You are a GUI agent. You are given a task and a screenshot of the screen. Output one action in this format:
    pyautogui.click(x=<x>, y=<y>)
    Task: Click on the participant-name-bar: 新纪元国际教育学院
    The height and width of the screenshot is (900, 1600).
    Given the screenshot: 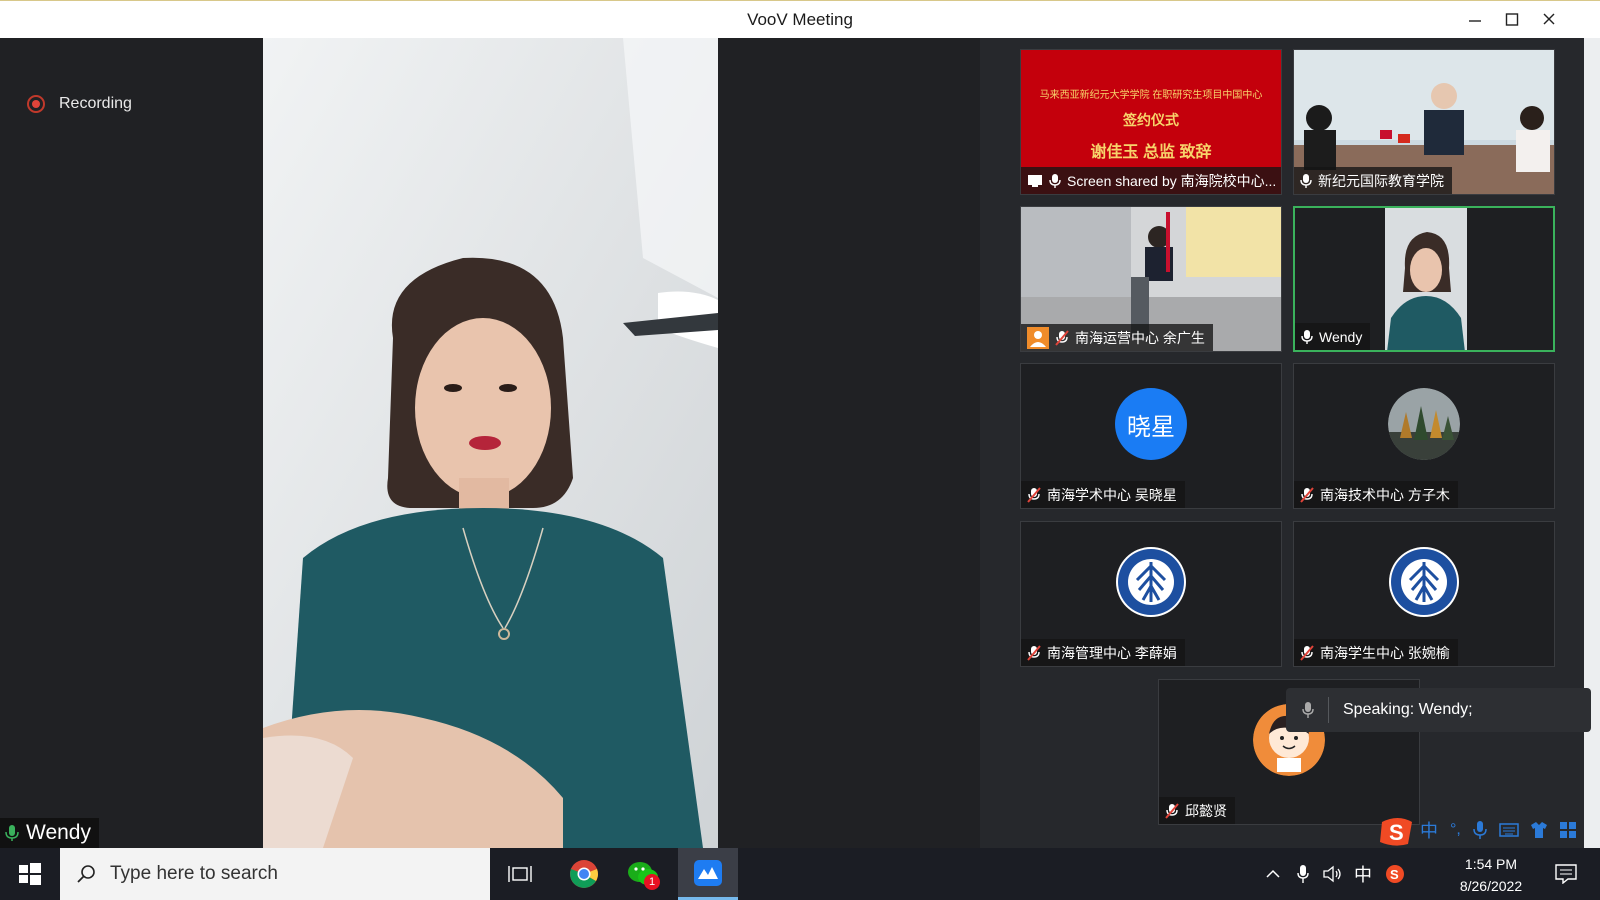 What is the action you would take?
    pyautogui.click(x=1373, y=180)
    